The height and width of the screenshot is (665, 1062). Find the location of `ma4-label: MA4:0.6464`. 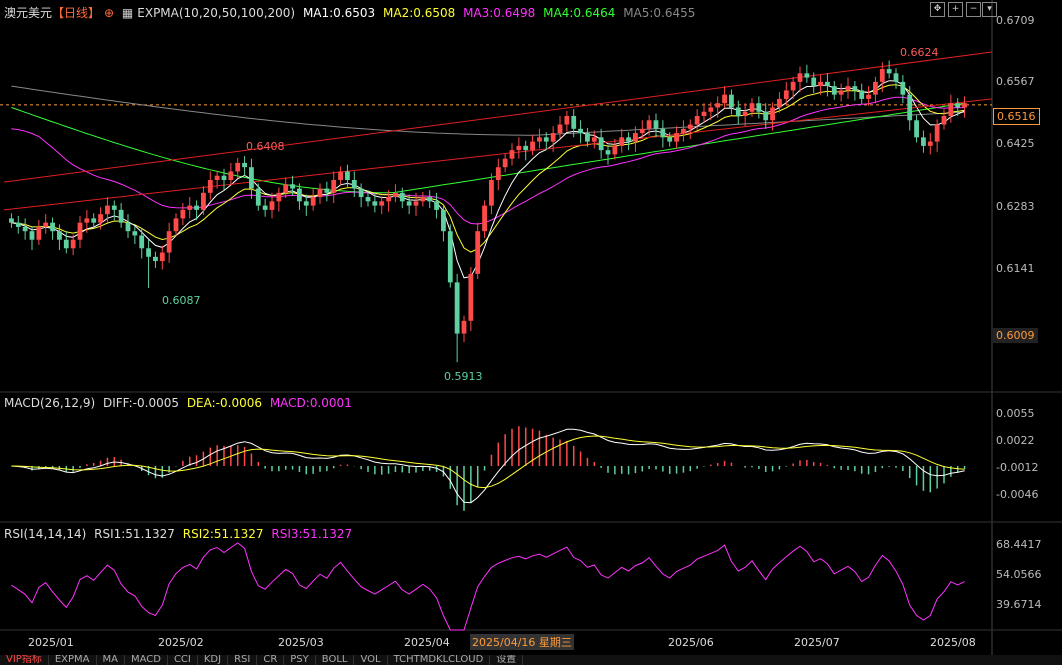

ma4-label: MA4:0.6464 is located at coordinates (579, 13).